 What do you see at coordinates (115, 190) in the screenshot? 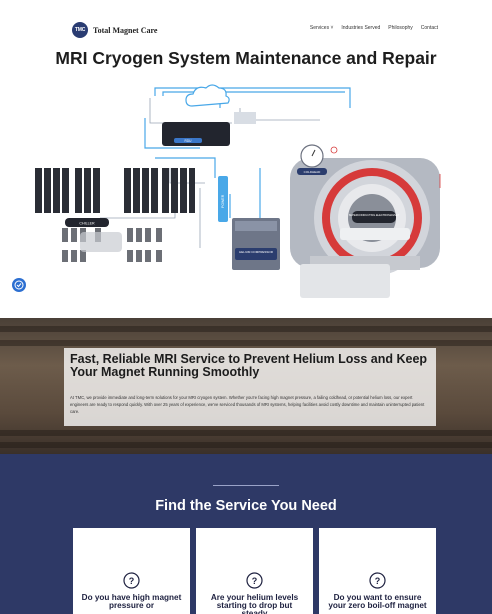
I see `chiller-array` at bounding box center [115, 190].